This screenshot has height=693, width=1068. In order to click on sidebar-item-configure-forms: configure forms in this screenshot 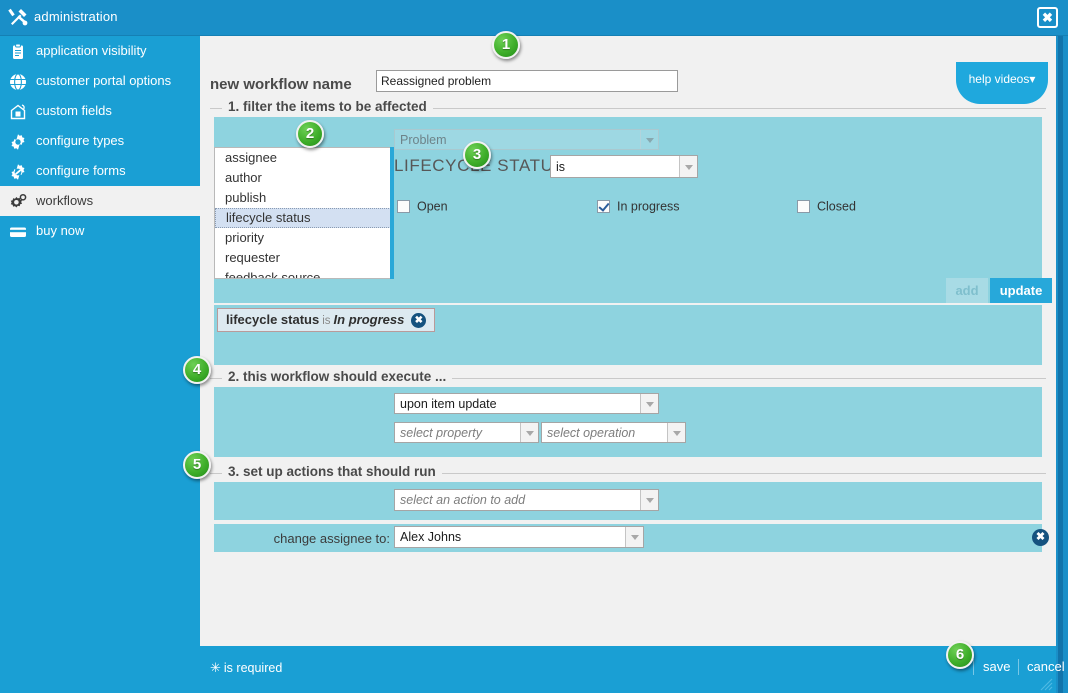, I will do `click(100, 171)`.